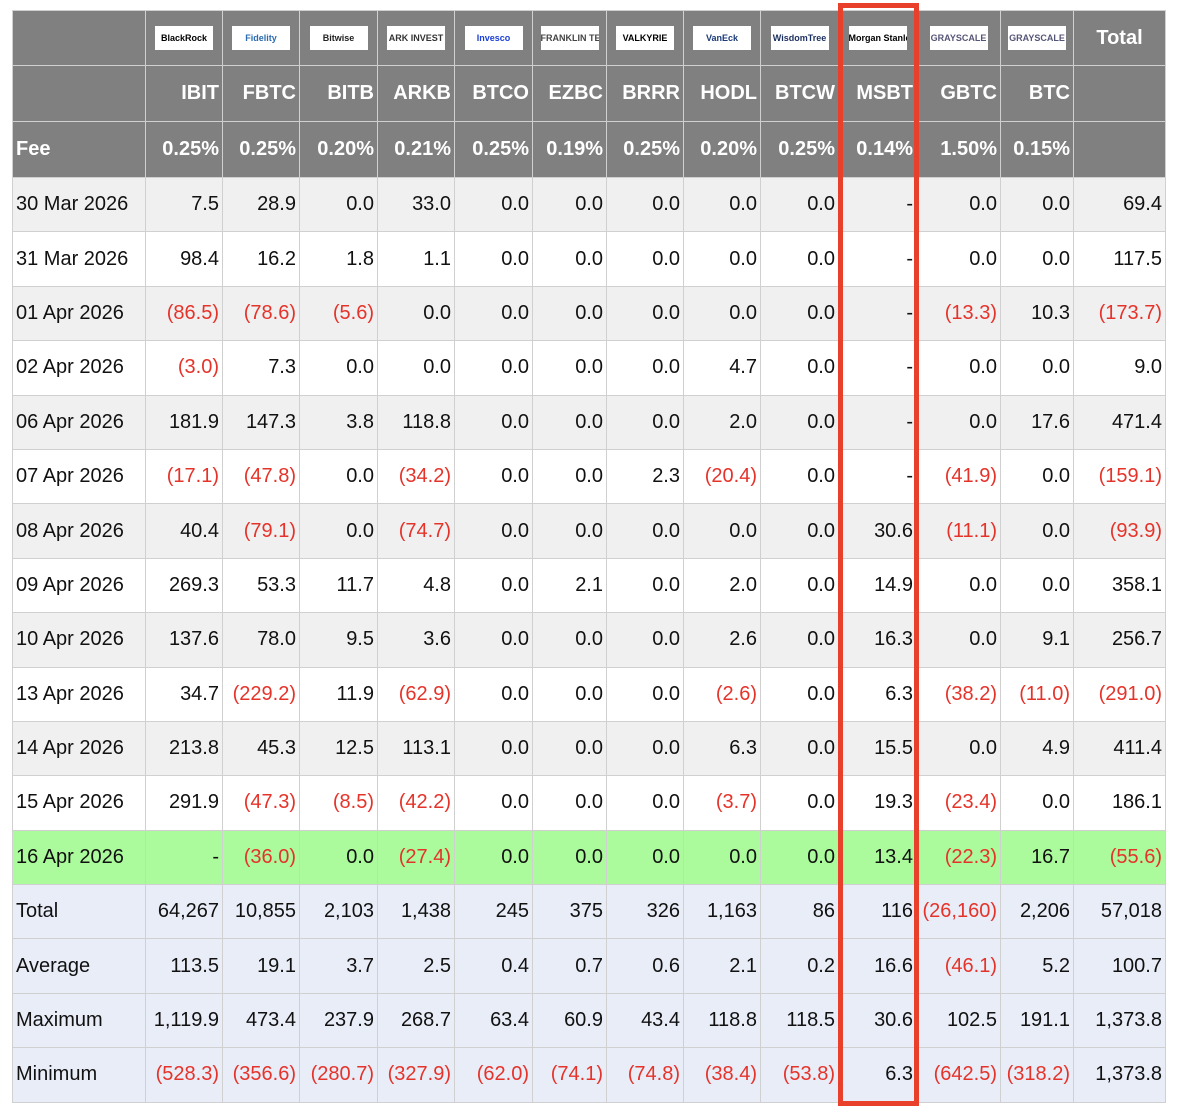 The width and height of the screenshot is (1178, 1112). What do you see at coordinates (79, 368) in the screenshot?
I see `date-cell: 02 Apr 2026` at bounding box center [79, 368].